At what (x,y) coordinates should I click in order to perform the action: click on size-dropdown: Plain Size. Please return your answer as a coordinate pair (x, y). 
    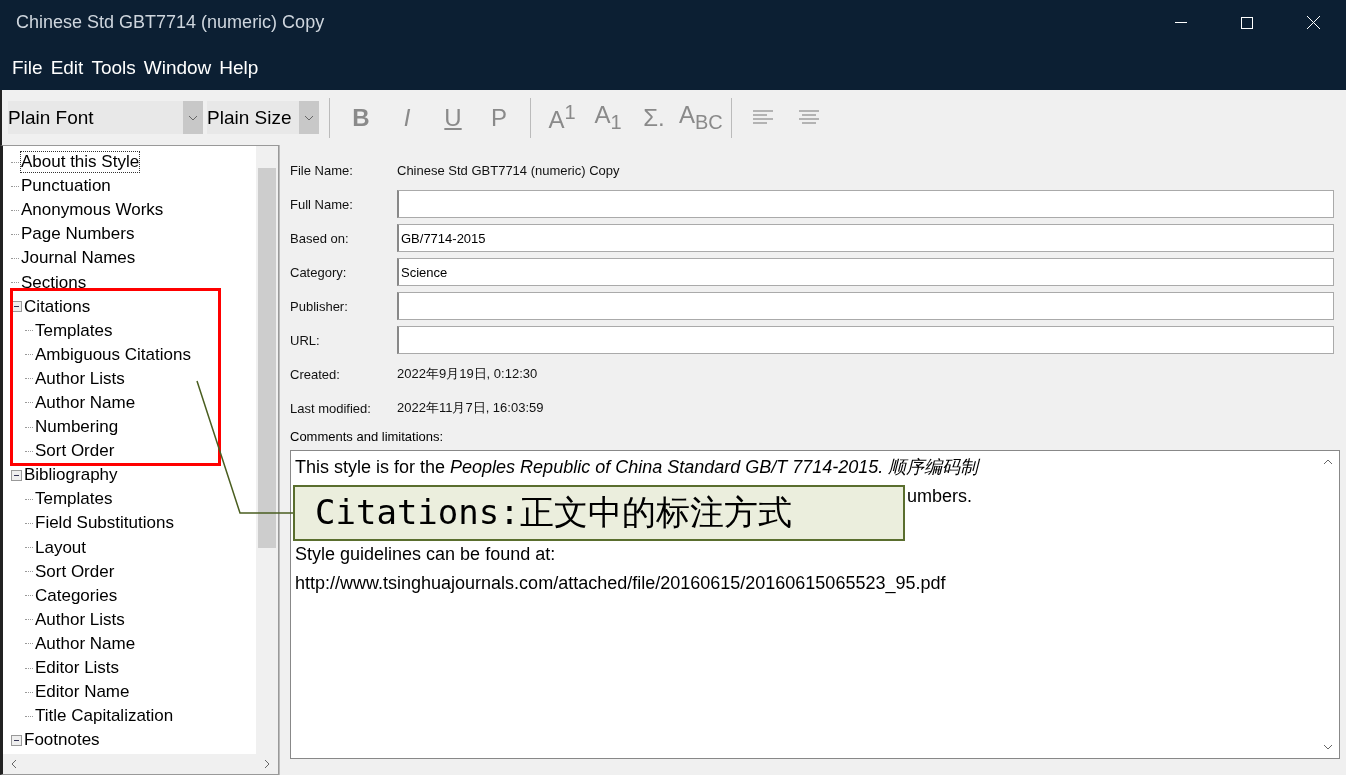
    Looking at the image, I should click on (263, 117).